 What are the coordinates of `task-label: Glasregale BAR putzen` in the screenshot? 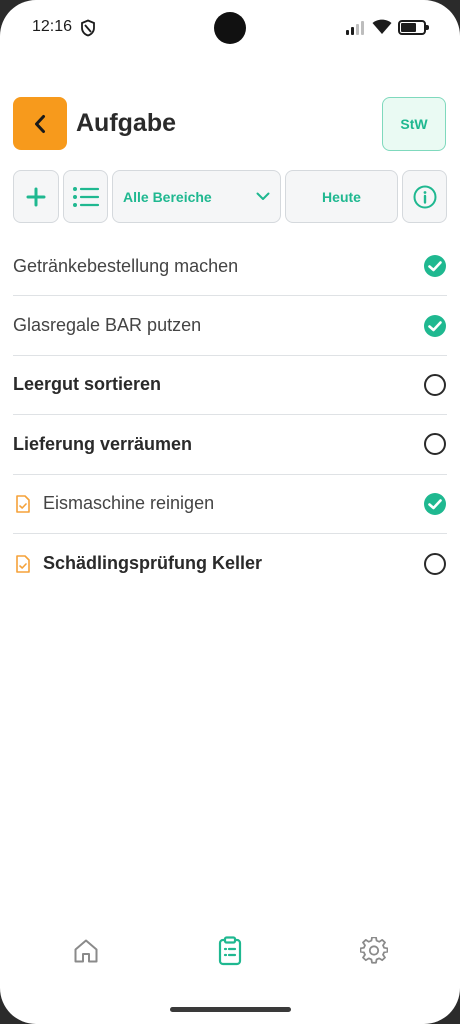 It's located at (107, 325).